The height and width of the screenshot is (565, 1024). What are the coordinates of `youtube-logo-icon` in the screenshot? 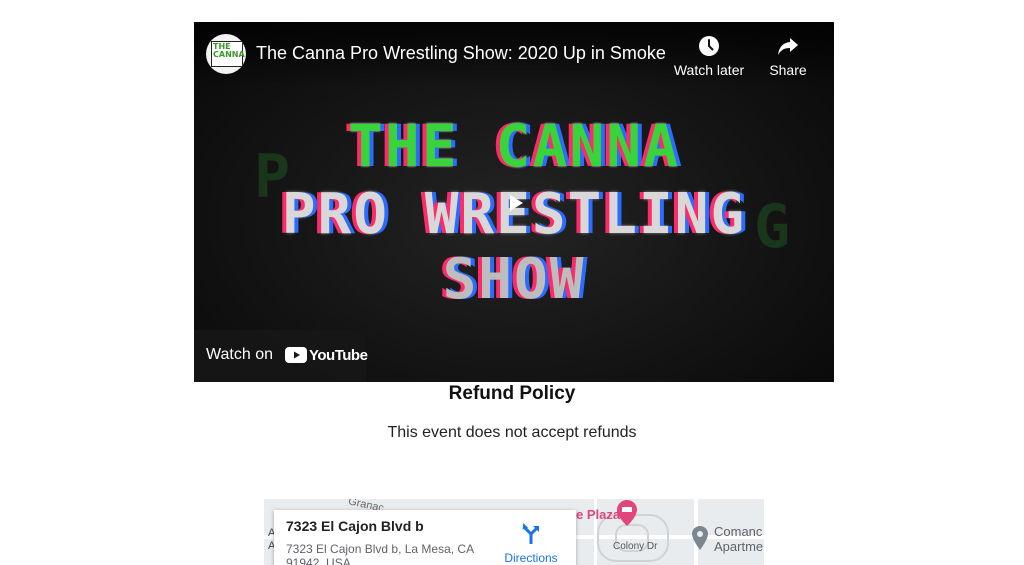 It's located at (296, 355).